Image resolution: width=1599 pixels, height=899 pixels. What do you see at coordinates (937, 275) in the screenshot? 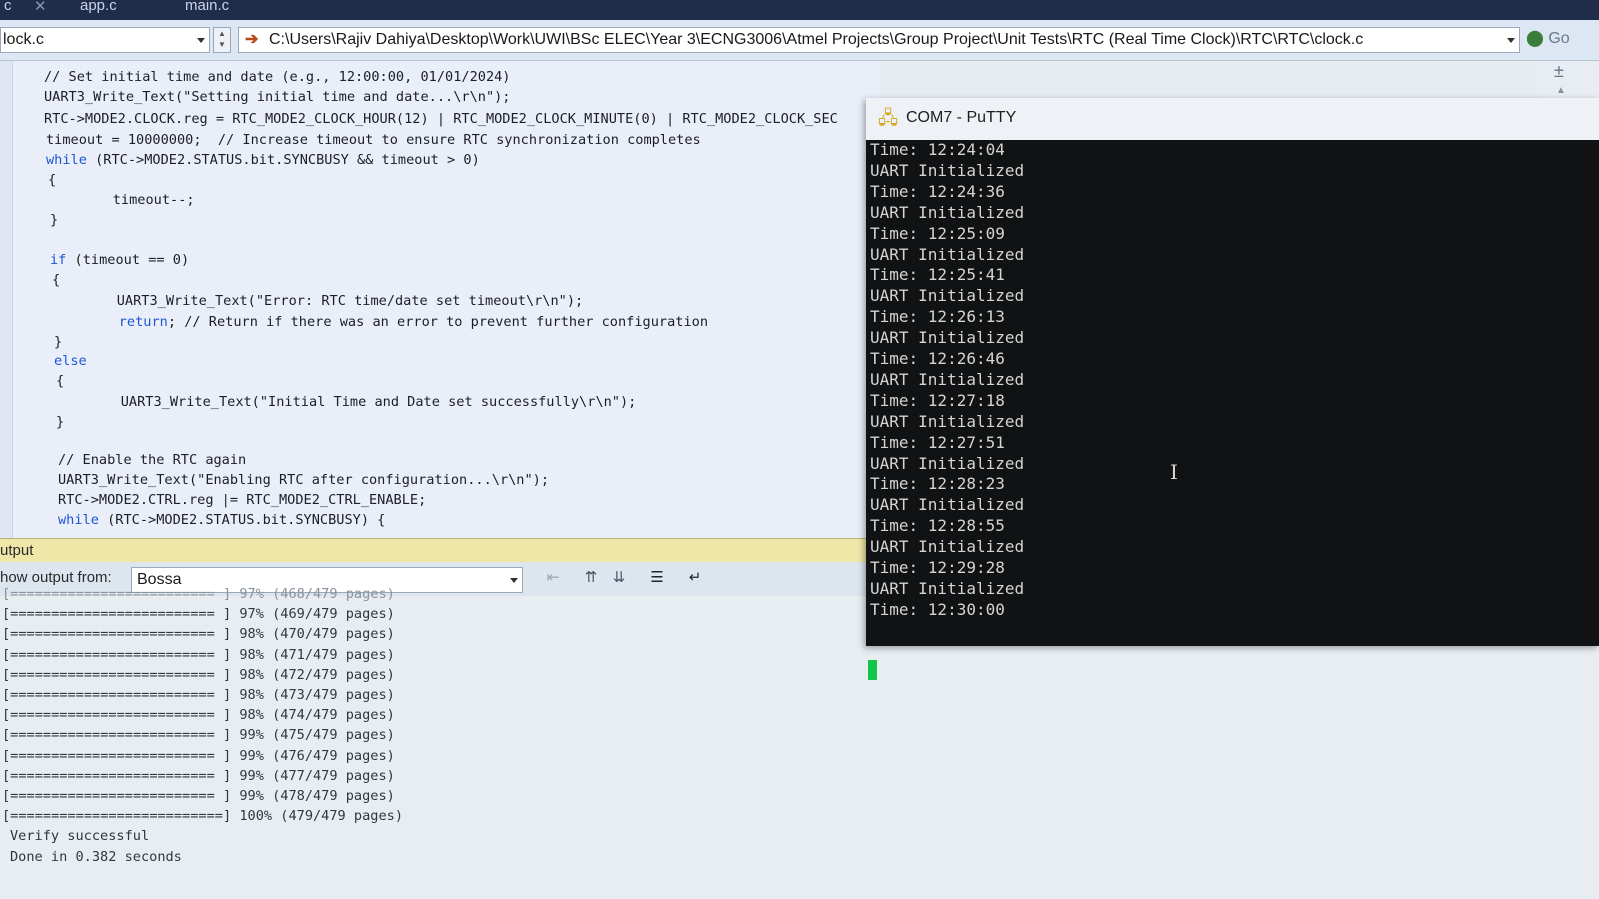
I see `terminal-line: Time: 12:25:41` at bounding box center [937, 275].